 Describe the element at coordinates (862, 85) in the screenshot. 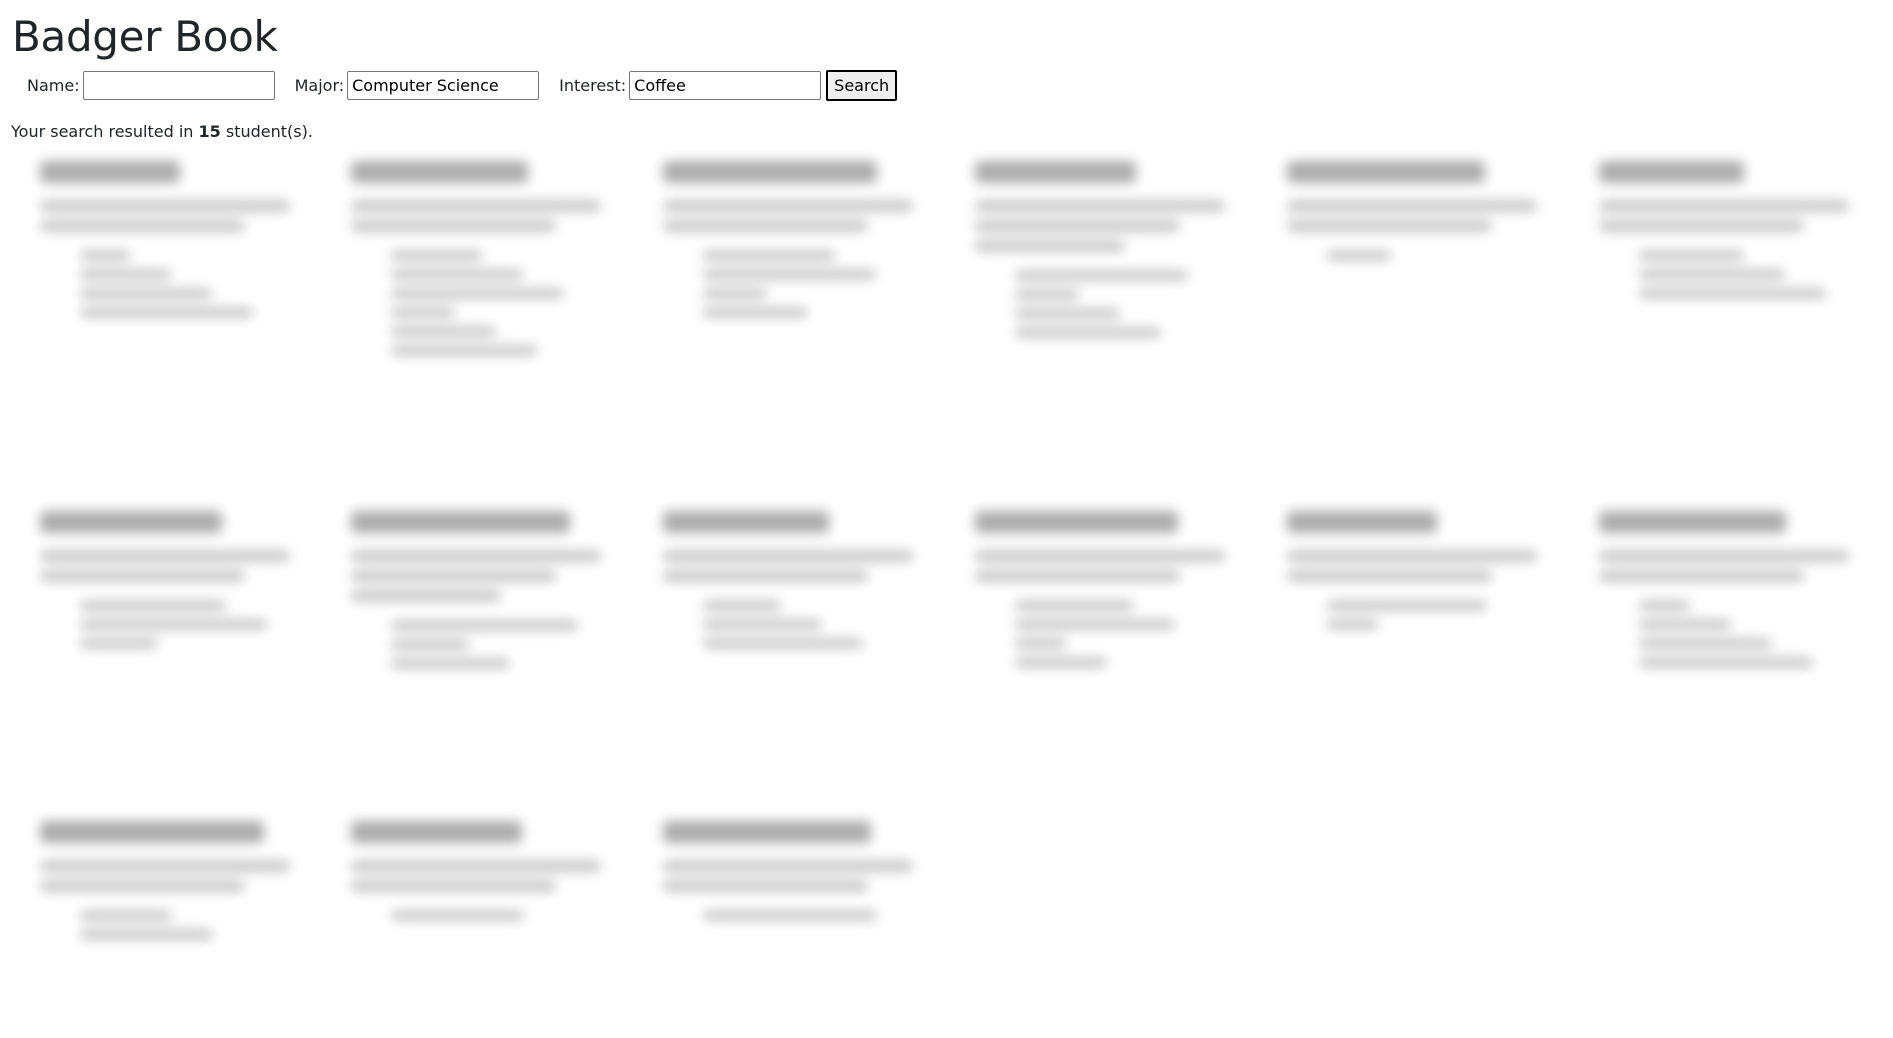

I see `search-button: Search` at that location.